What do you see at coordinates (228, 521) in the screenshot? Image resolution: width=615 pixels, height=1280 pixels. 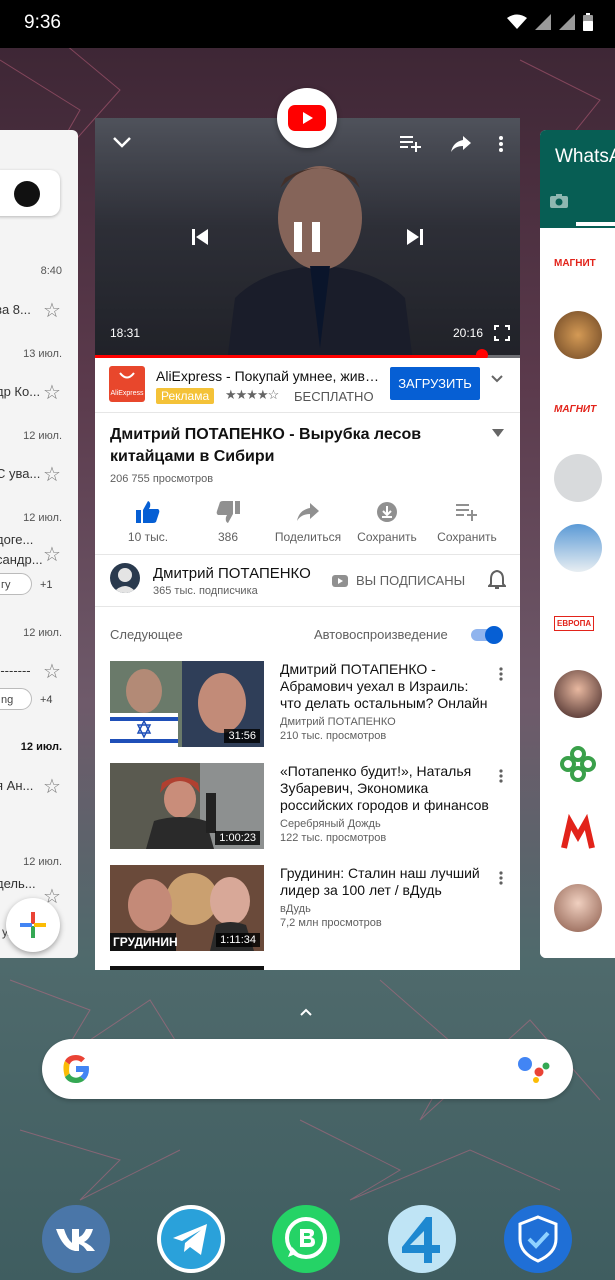 I see `dislike-button: 386` at bounding box center [228, 521].